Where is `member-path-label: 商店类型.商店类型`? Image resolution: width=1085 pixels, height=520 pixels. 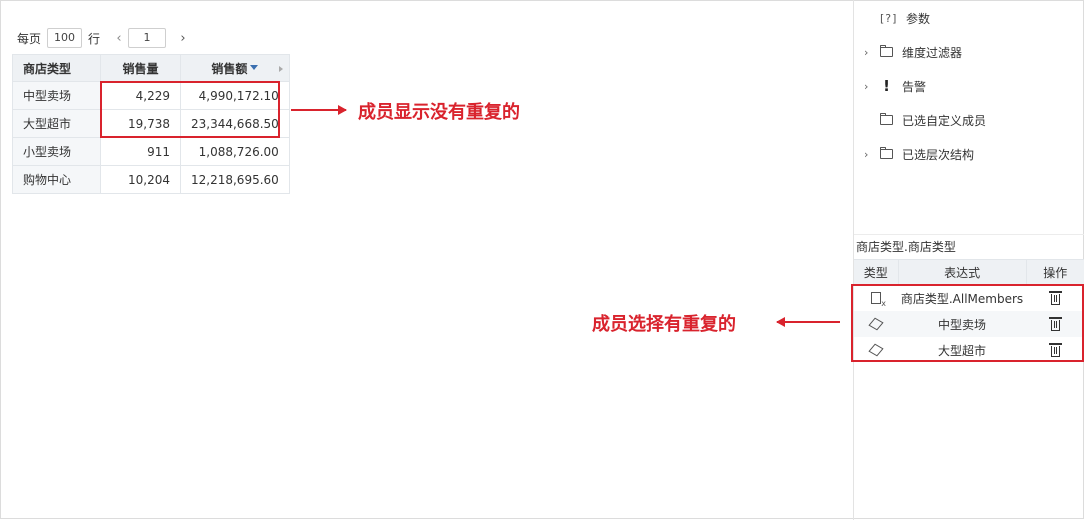 member-path-label: 商店类型.商店类型 is located at coordinates (906, 247).